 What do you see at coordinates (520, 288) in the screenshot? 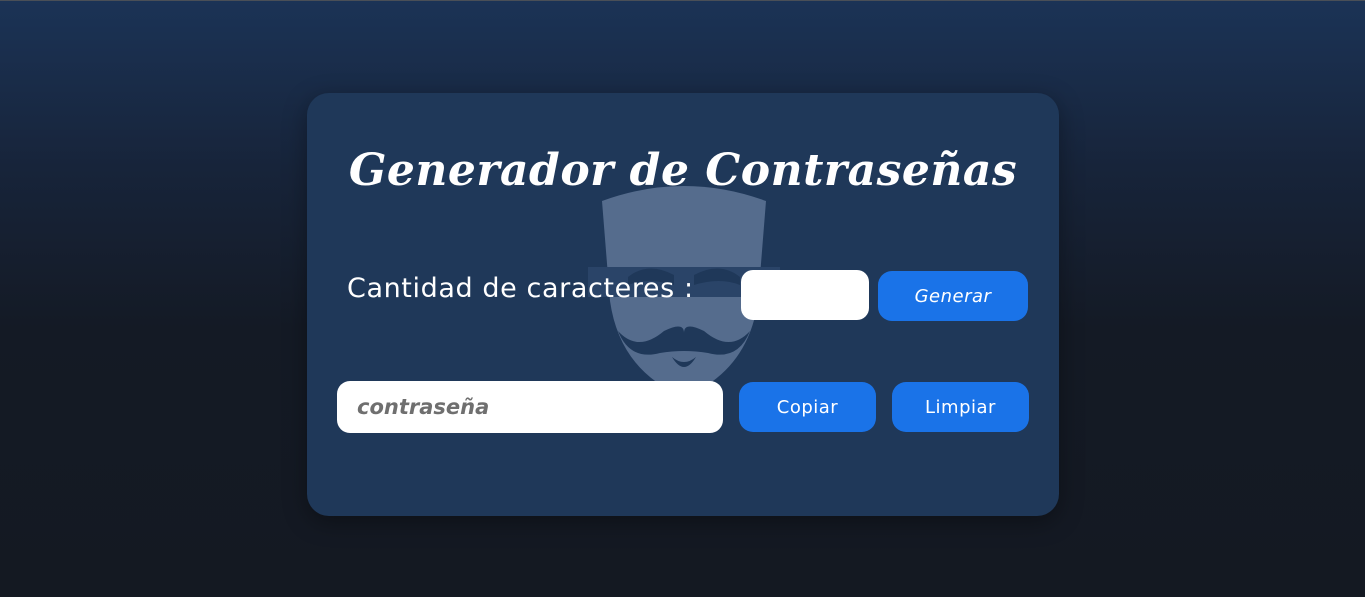
I see `length-label: Cantidad de caracteres :` at bounding box center [520, 288].